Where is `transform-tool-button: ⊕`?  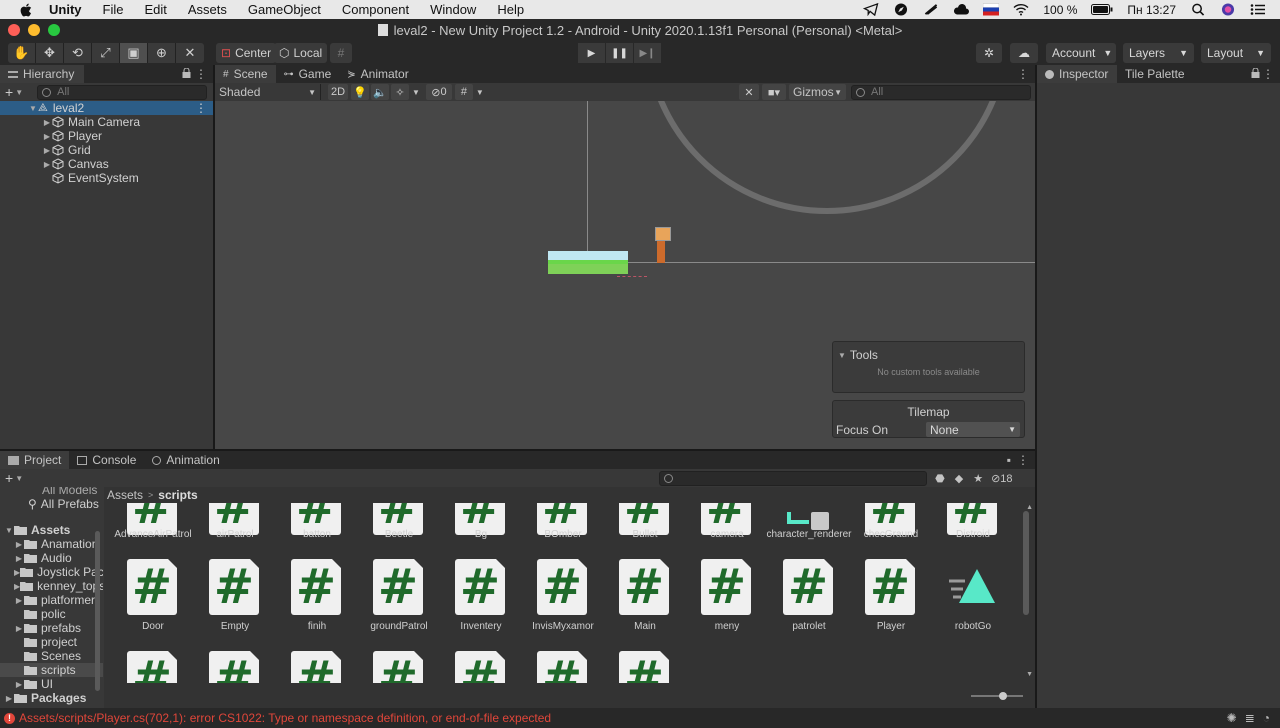
transform-tool-button: ⊕ is located at coordinates (162, 53).